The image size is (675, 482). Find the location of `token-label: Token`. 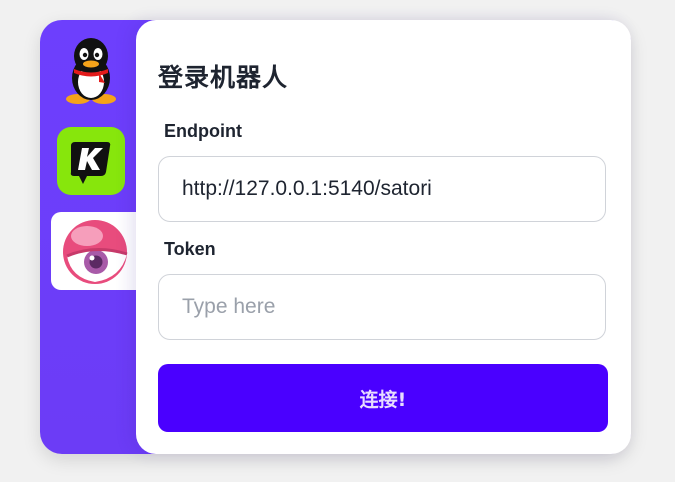

token-label: Token is located at coordinates (190, 249).